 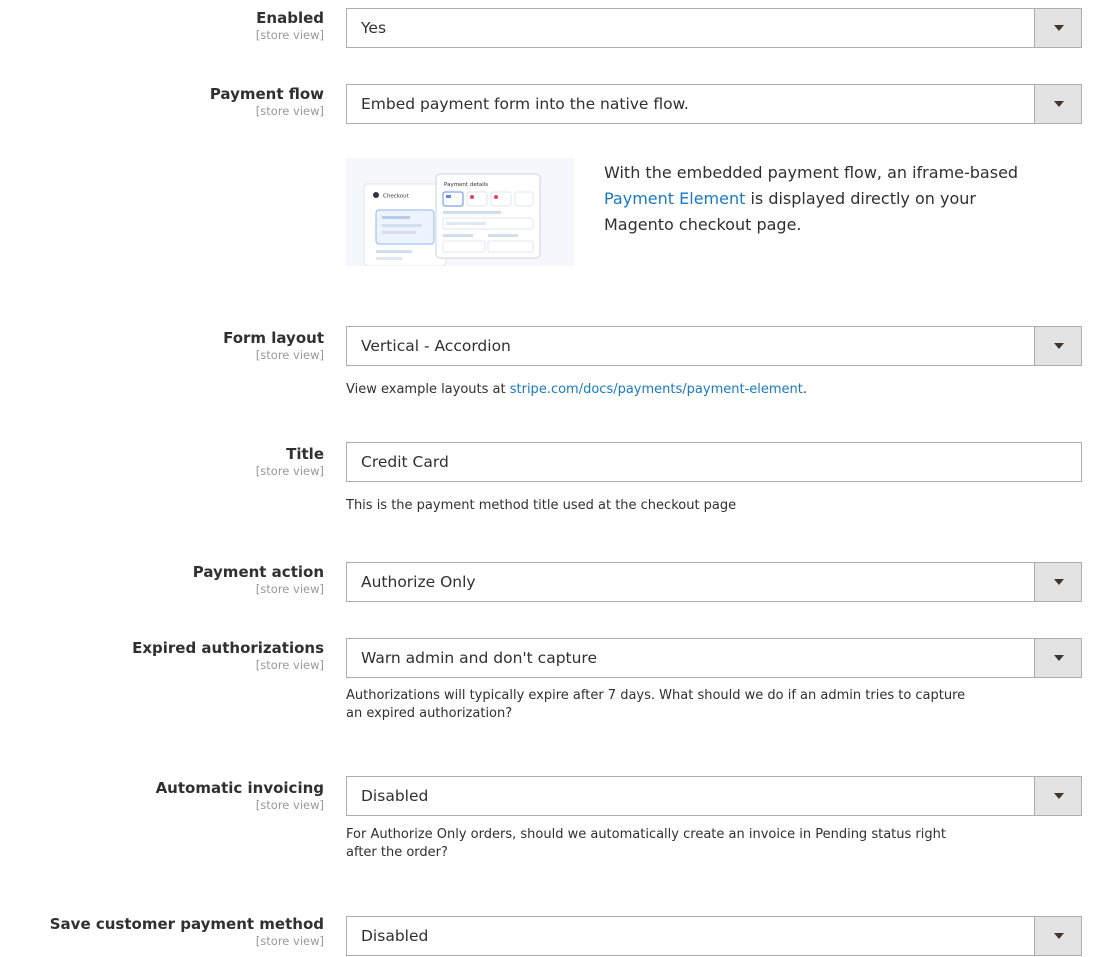 I want to click on form-layout-select-value: Vertical - Accordion, so click(x=436, y=346).